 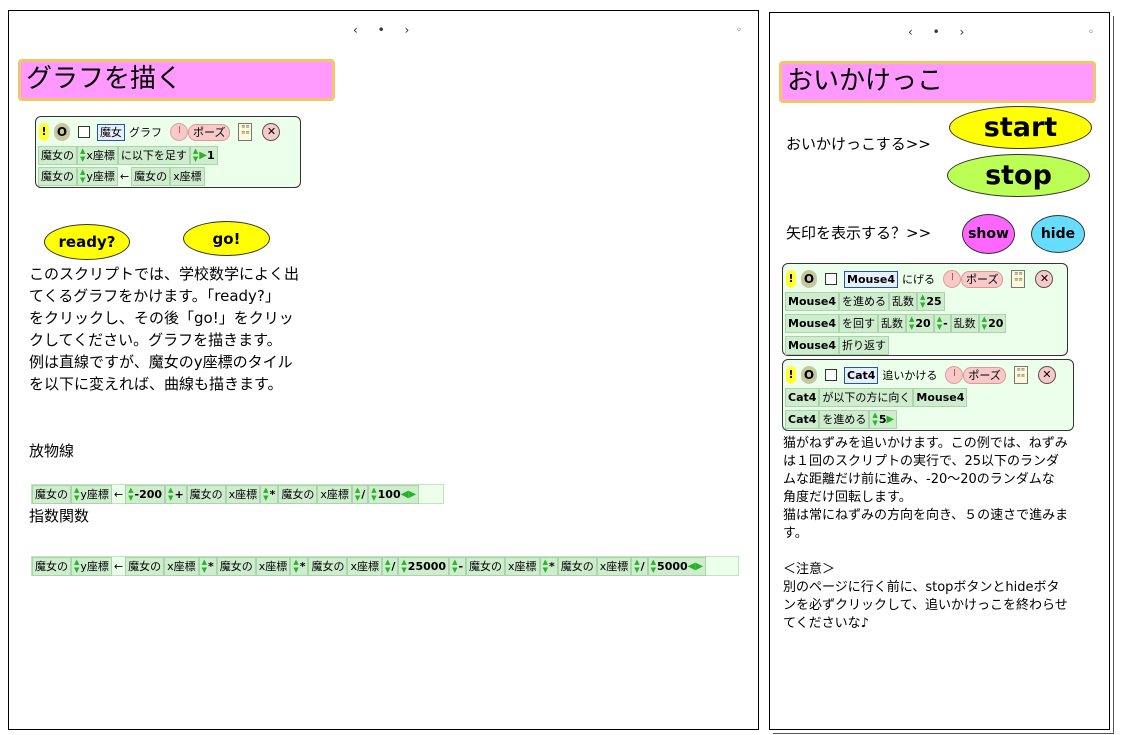 I want to click on value-tile: ▲ ▼ ▶ 1, so click(x=203, y=155).